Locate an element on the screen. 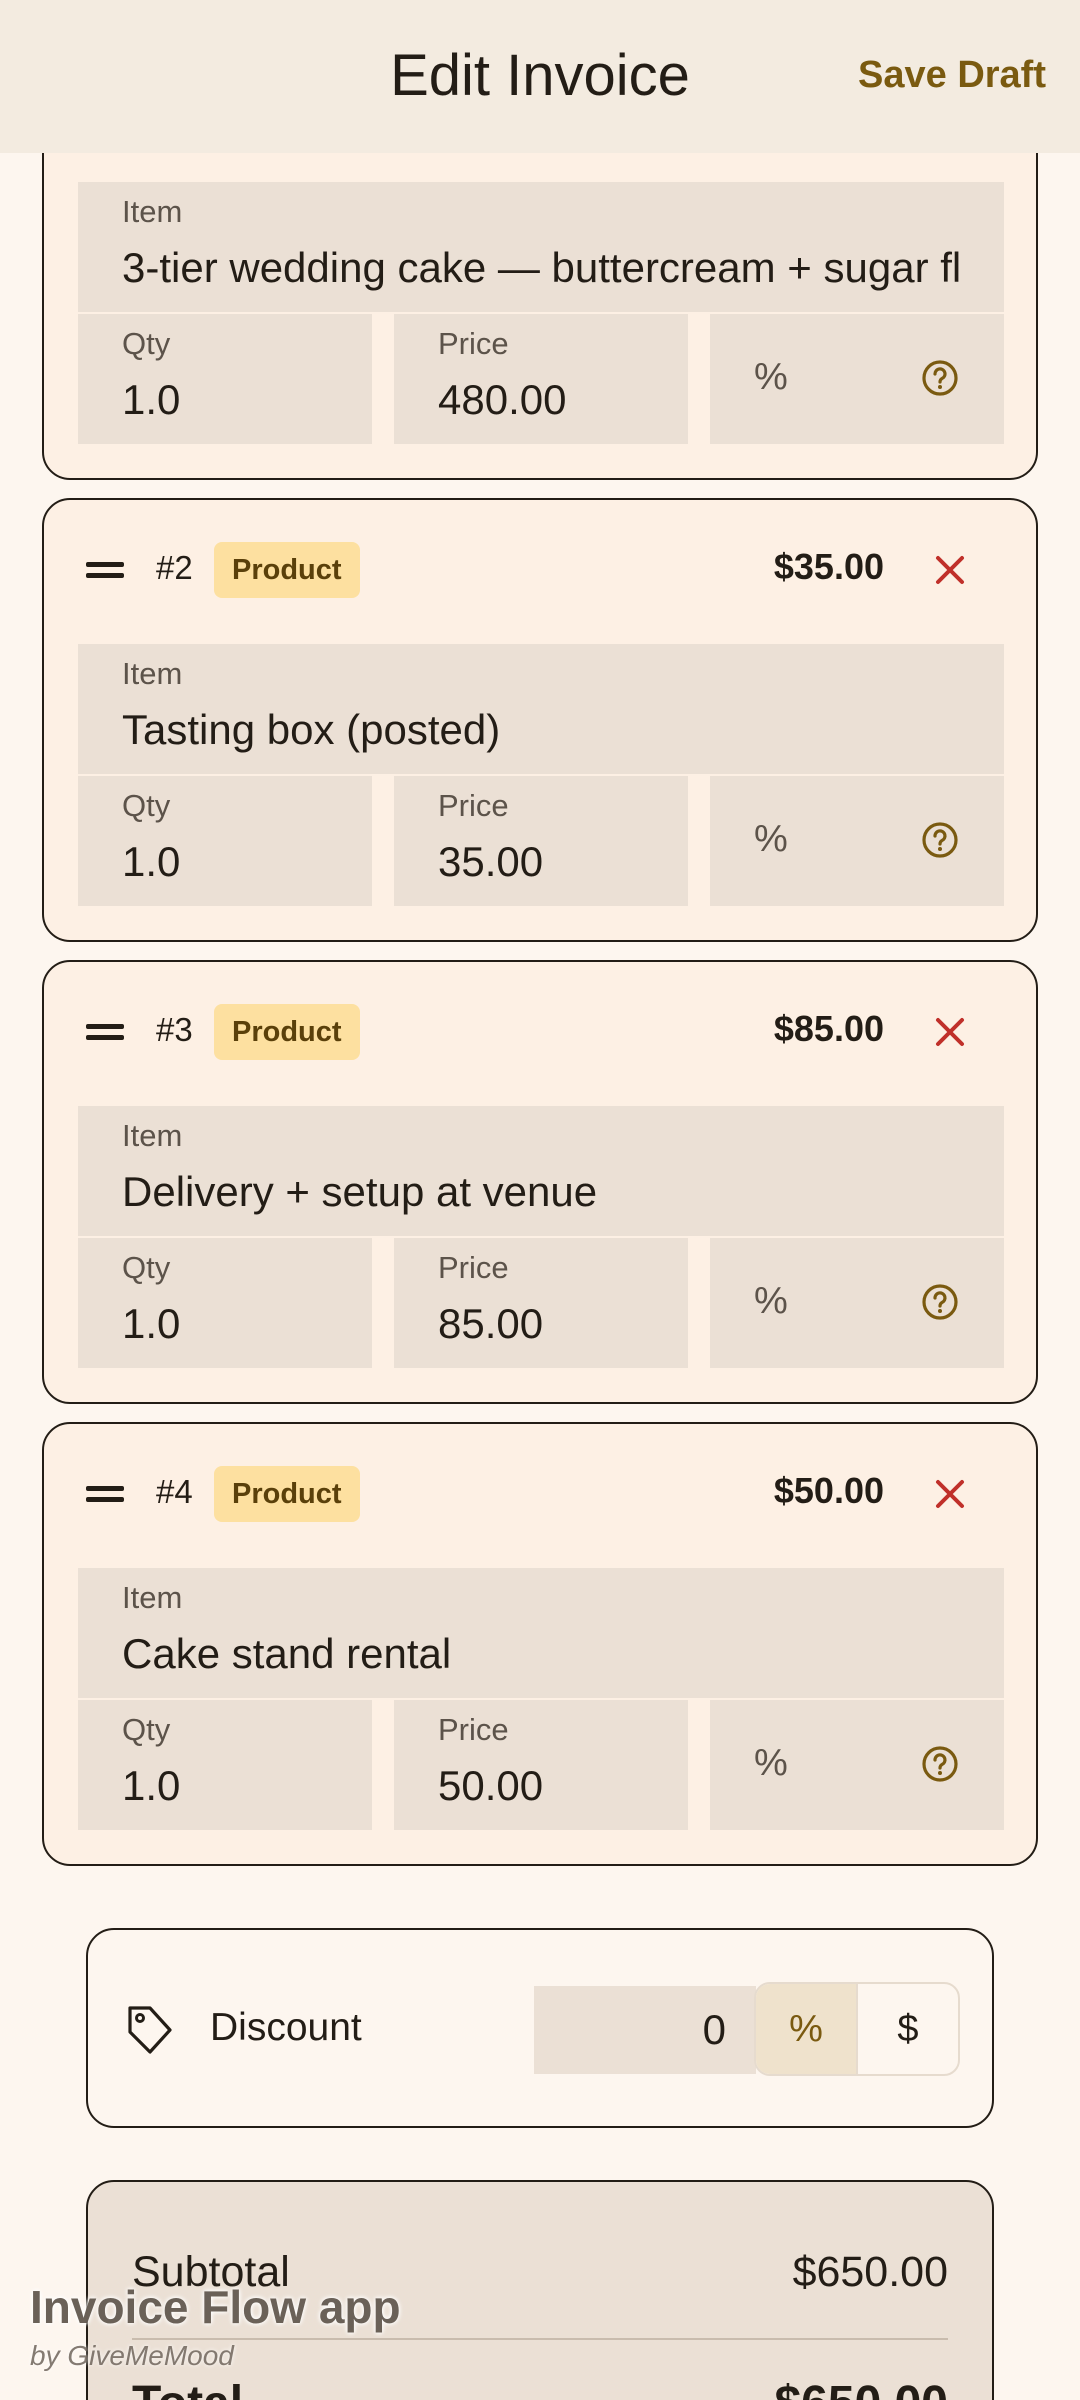 Image resolution: width=1080 pixels, height=2400 pixels. discount-label: Discount is located at coordinates (286, 2027).